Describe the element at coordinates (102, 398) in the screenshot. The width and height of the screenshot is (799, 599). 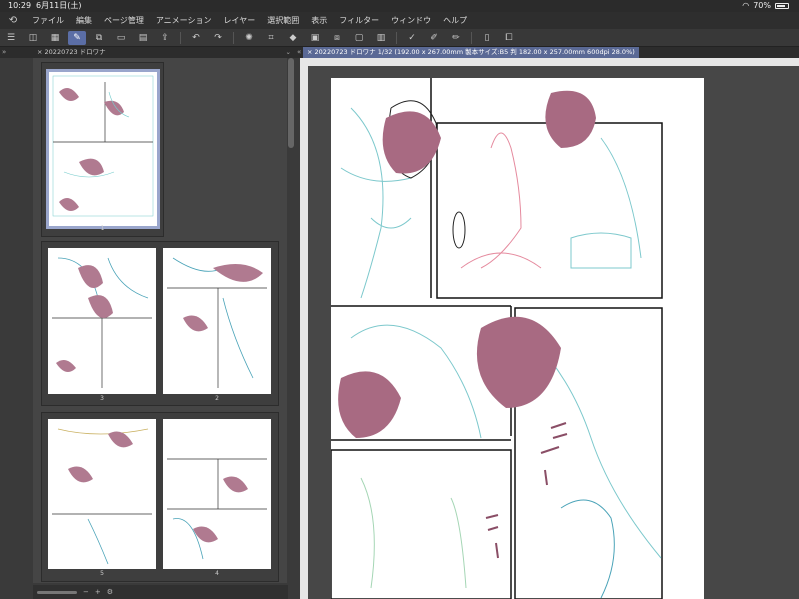
I see `page-number: 3` at that location.